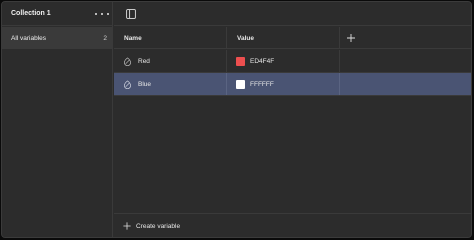 The height and width of the screenshot is (240, 474). Describe the element at coordinates (145, 84) in the screenshot. I see `variable-name: Blue` at that location.